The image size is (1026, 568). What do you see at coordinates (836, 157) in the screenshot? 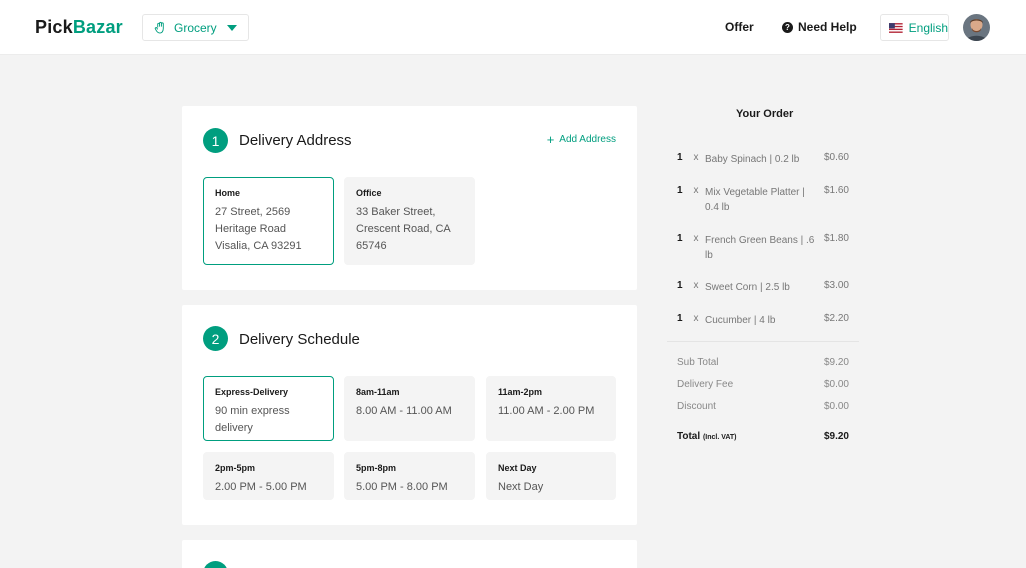
I see `item-price: $0.60` at bounding box center [836, 157].